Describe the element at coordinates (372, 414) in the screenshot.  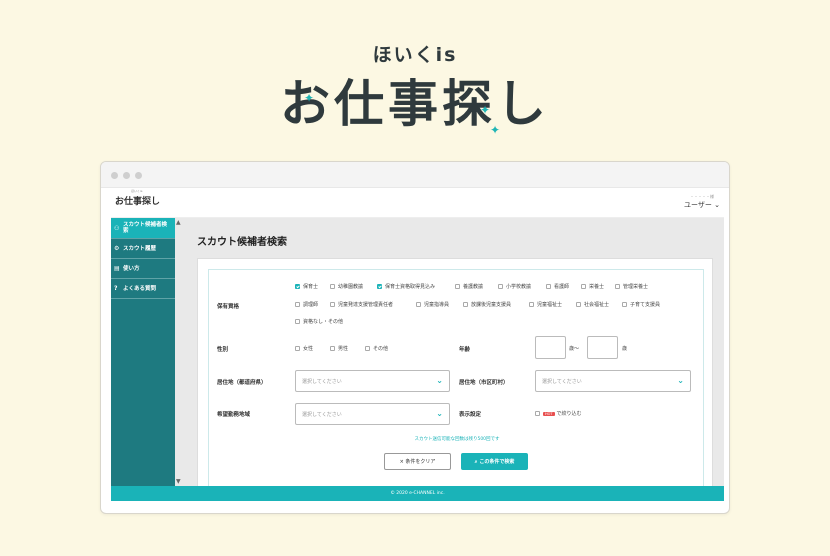
I see `area-select: 選択してください ⌄` at that location.